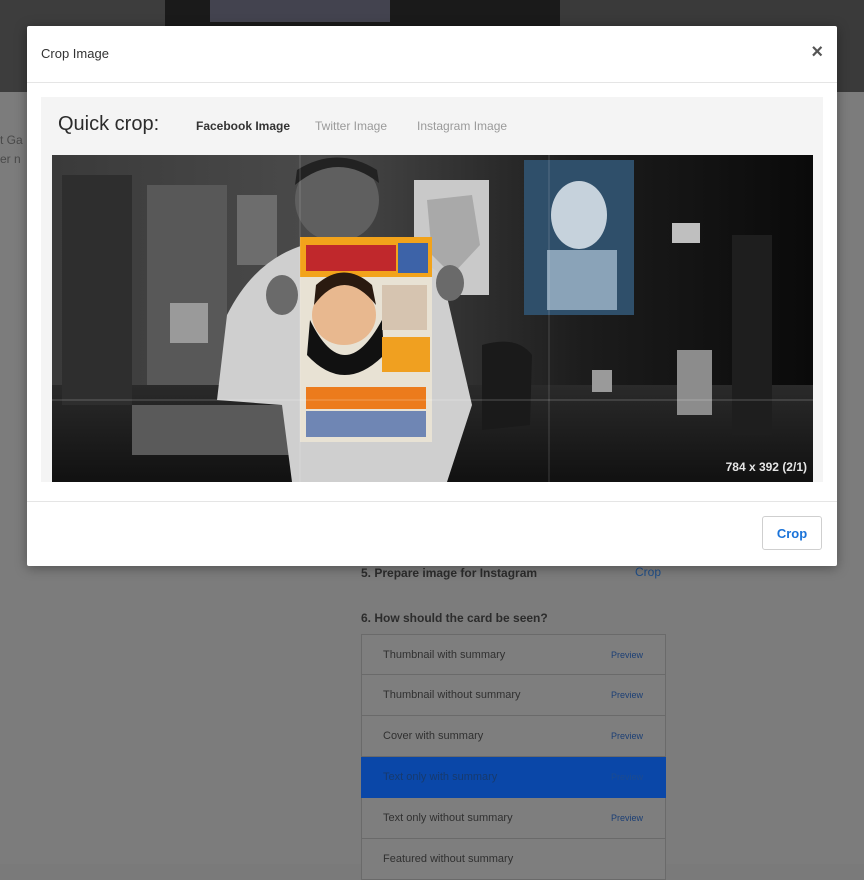 The image size is (864, 880). What do you see at coordinates (189, 323) in the screenshot?
I see `monitor` at bounding box center [189, 323].